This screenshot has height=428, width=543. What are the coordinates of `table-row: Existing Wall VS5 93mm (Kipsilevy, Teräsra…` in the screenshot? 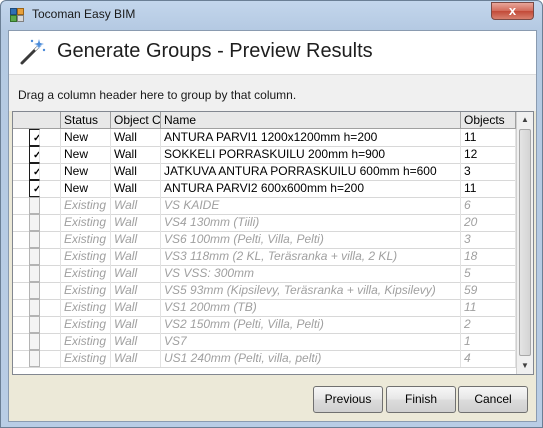 It's located at (264, 291).